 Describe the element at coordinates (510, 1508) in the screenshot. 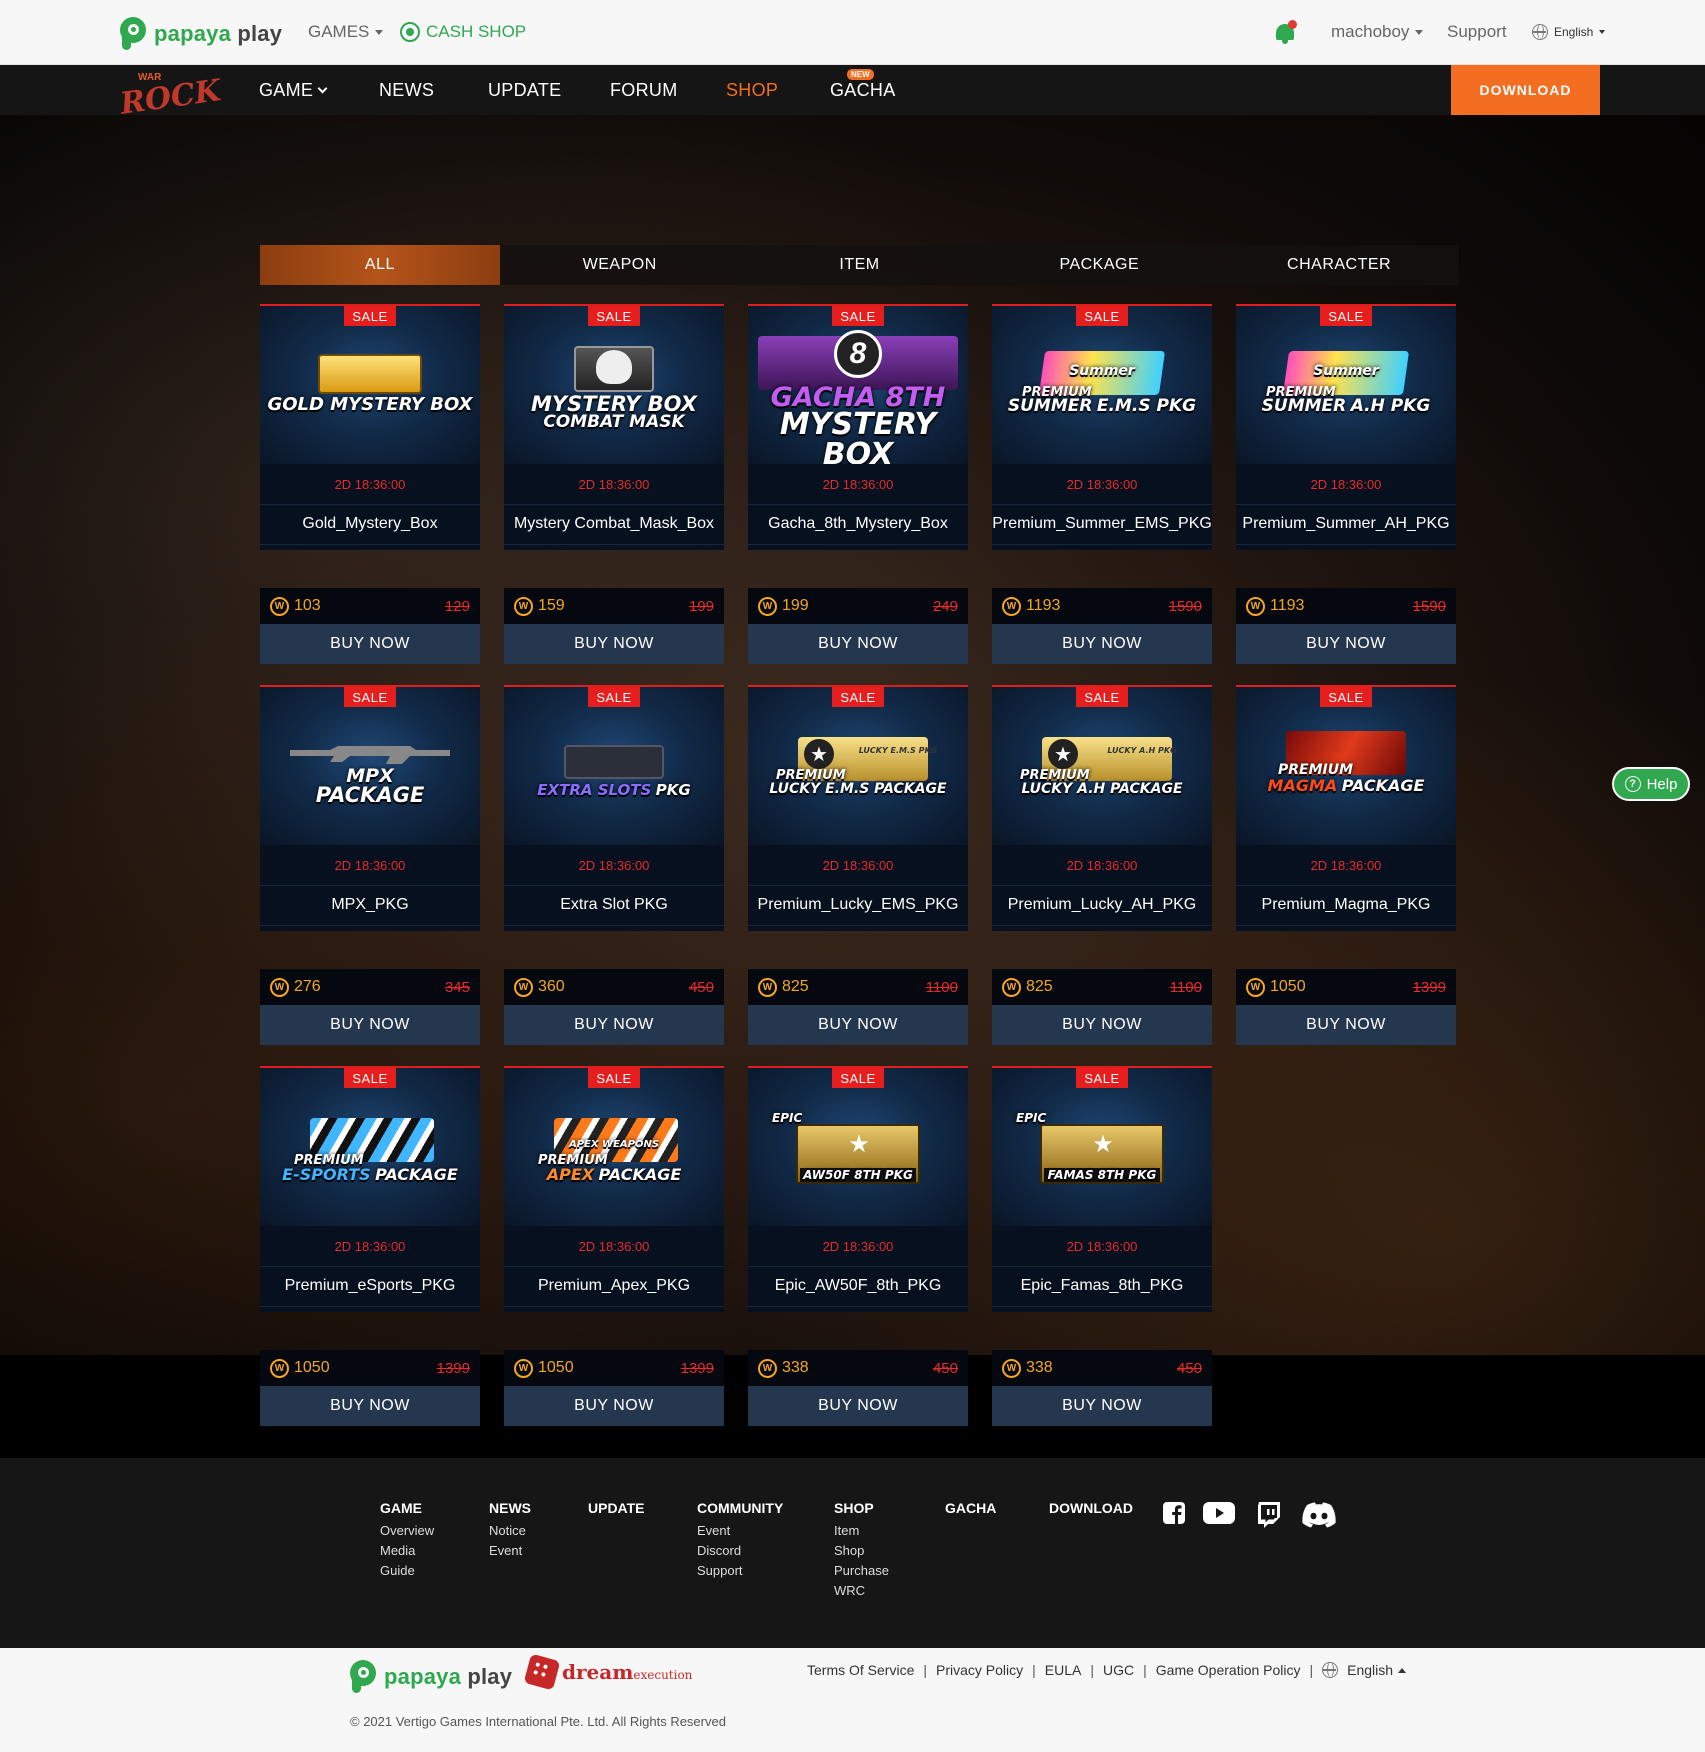

I see `footer-heading: NEWS` at that location.